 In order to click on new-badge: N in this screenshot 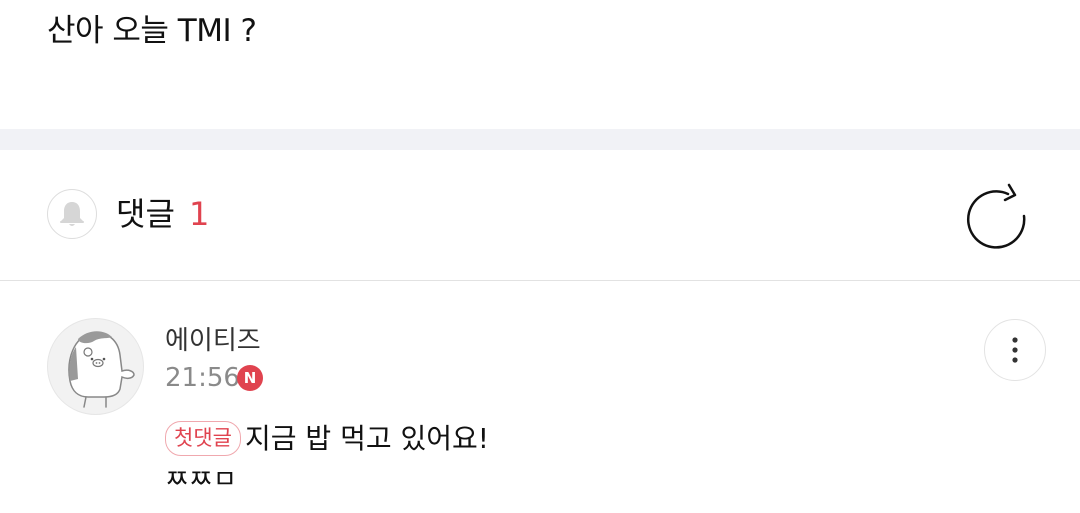, I will do `click(250, 378)`.